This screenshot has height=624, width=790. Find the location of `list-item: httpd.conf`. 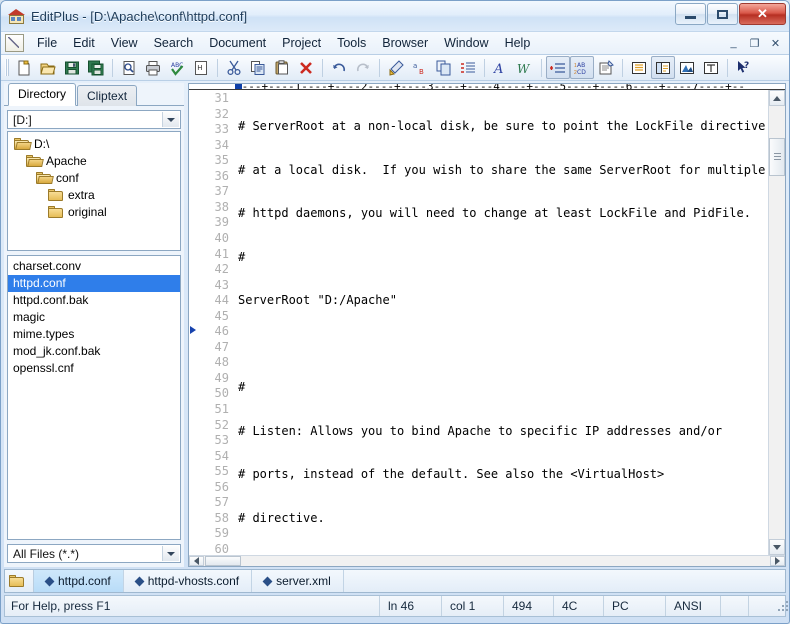

list-item: httpd.conf is located at coordinates (94, 283).